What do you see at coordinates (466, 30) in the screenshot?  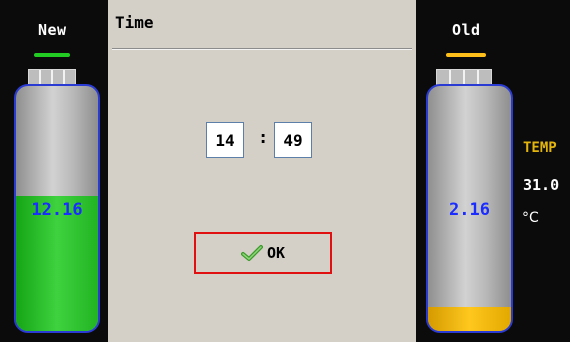 I see `old-label: Old` at bounding box center [466, 30].